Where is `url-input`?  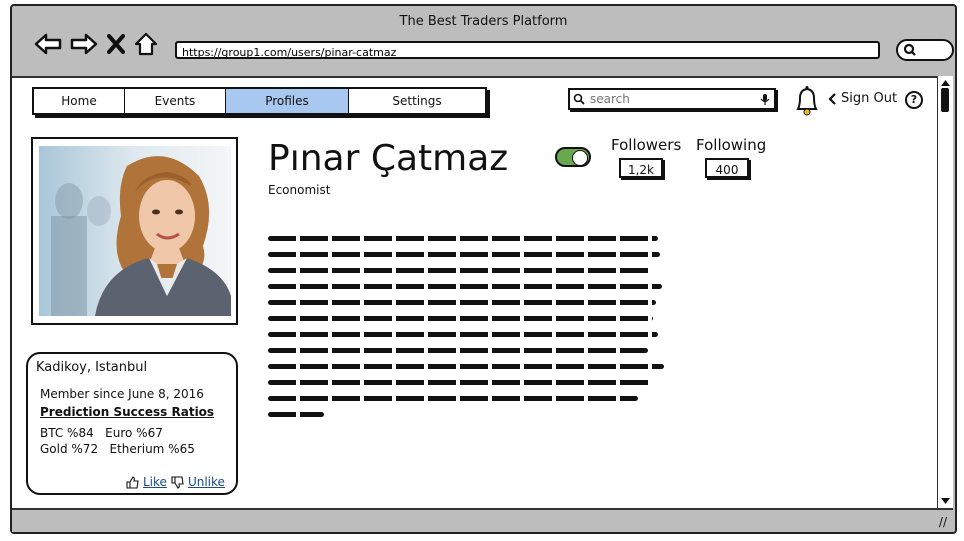
url-input is located at coordinates (530, 52).